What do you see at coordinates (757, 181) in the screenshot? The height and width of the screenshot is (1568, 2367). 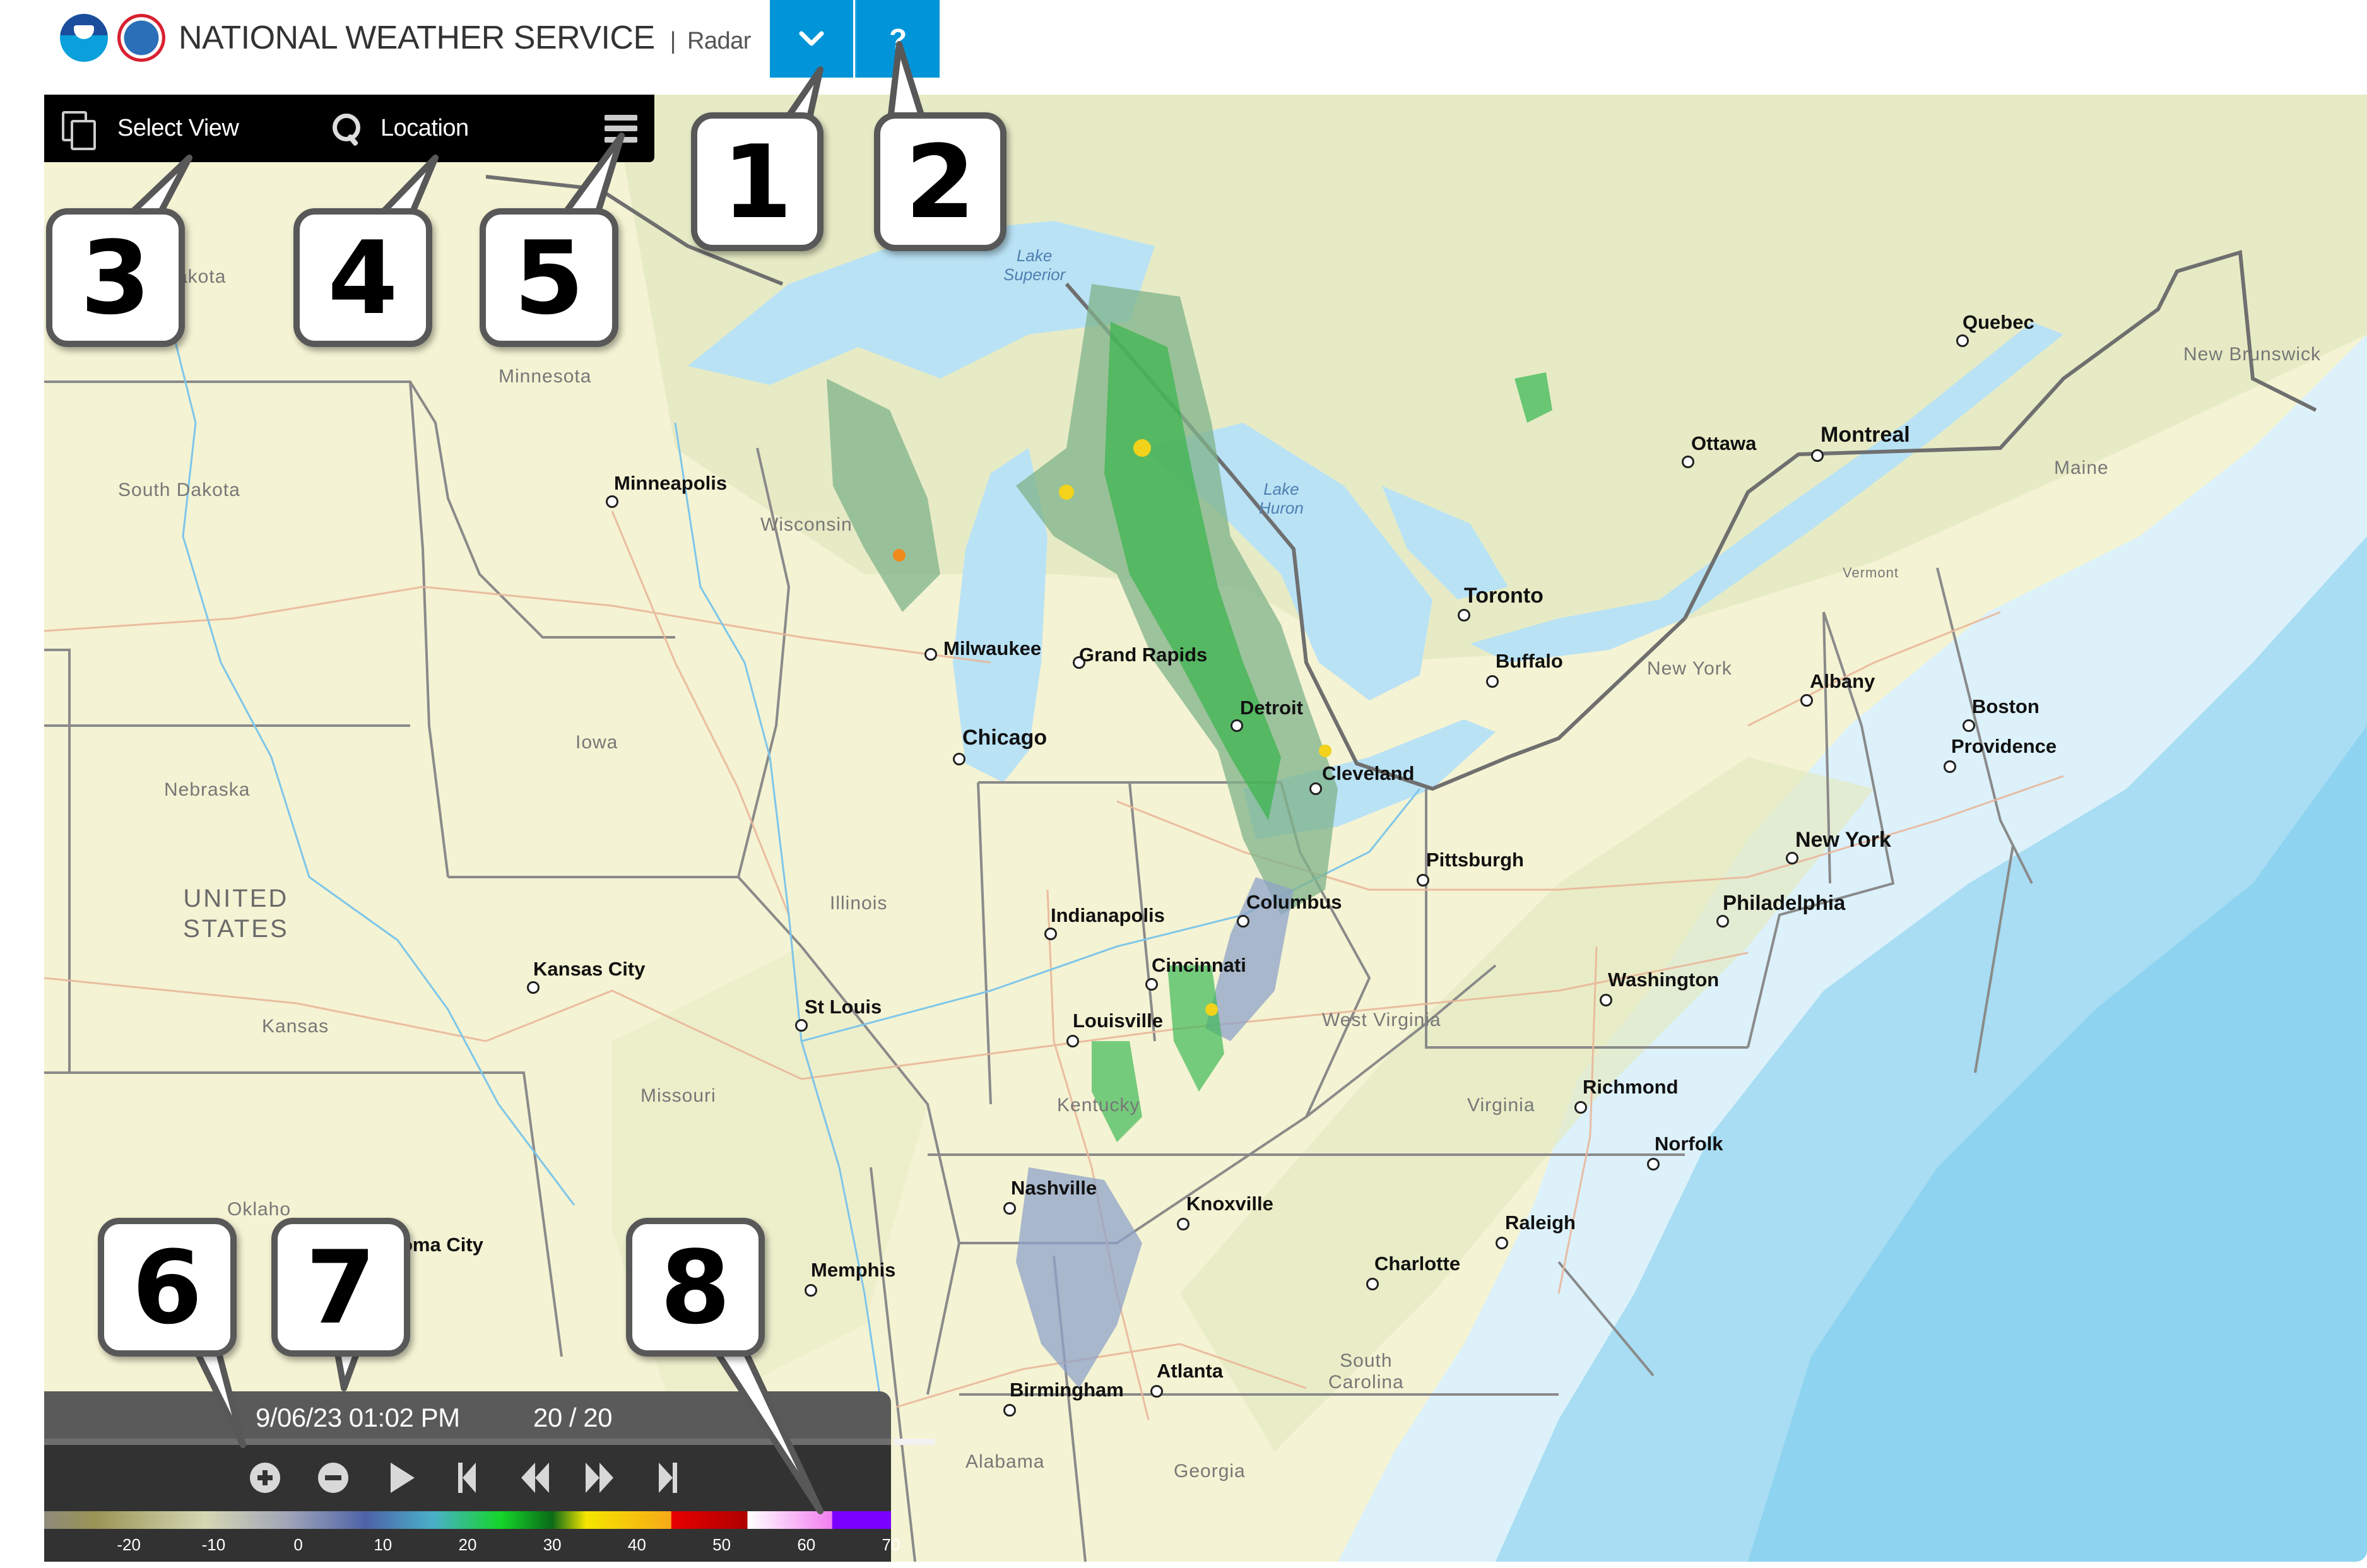 I see `callout-1: 1` at bounding box center [757, 181].